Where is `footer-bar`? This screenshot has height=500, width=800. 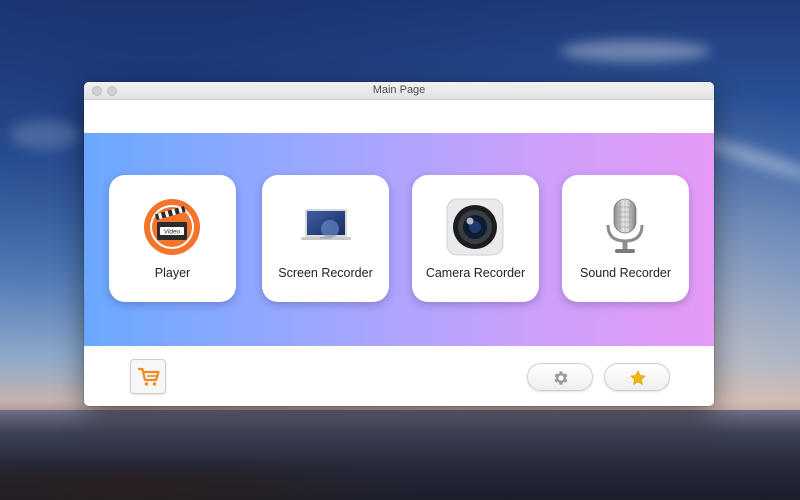 footer-bar is located at coordinates (399, 376).